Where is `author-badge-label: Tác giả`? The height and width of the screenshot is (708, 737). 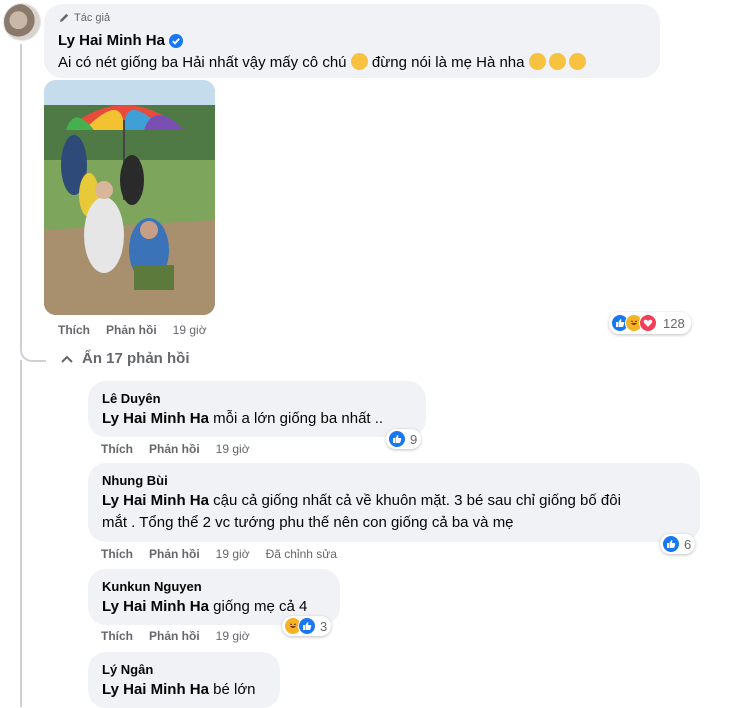 author-badge-label: Tác giả is located at coordinates (92, 18).